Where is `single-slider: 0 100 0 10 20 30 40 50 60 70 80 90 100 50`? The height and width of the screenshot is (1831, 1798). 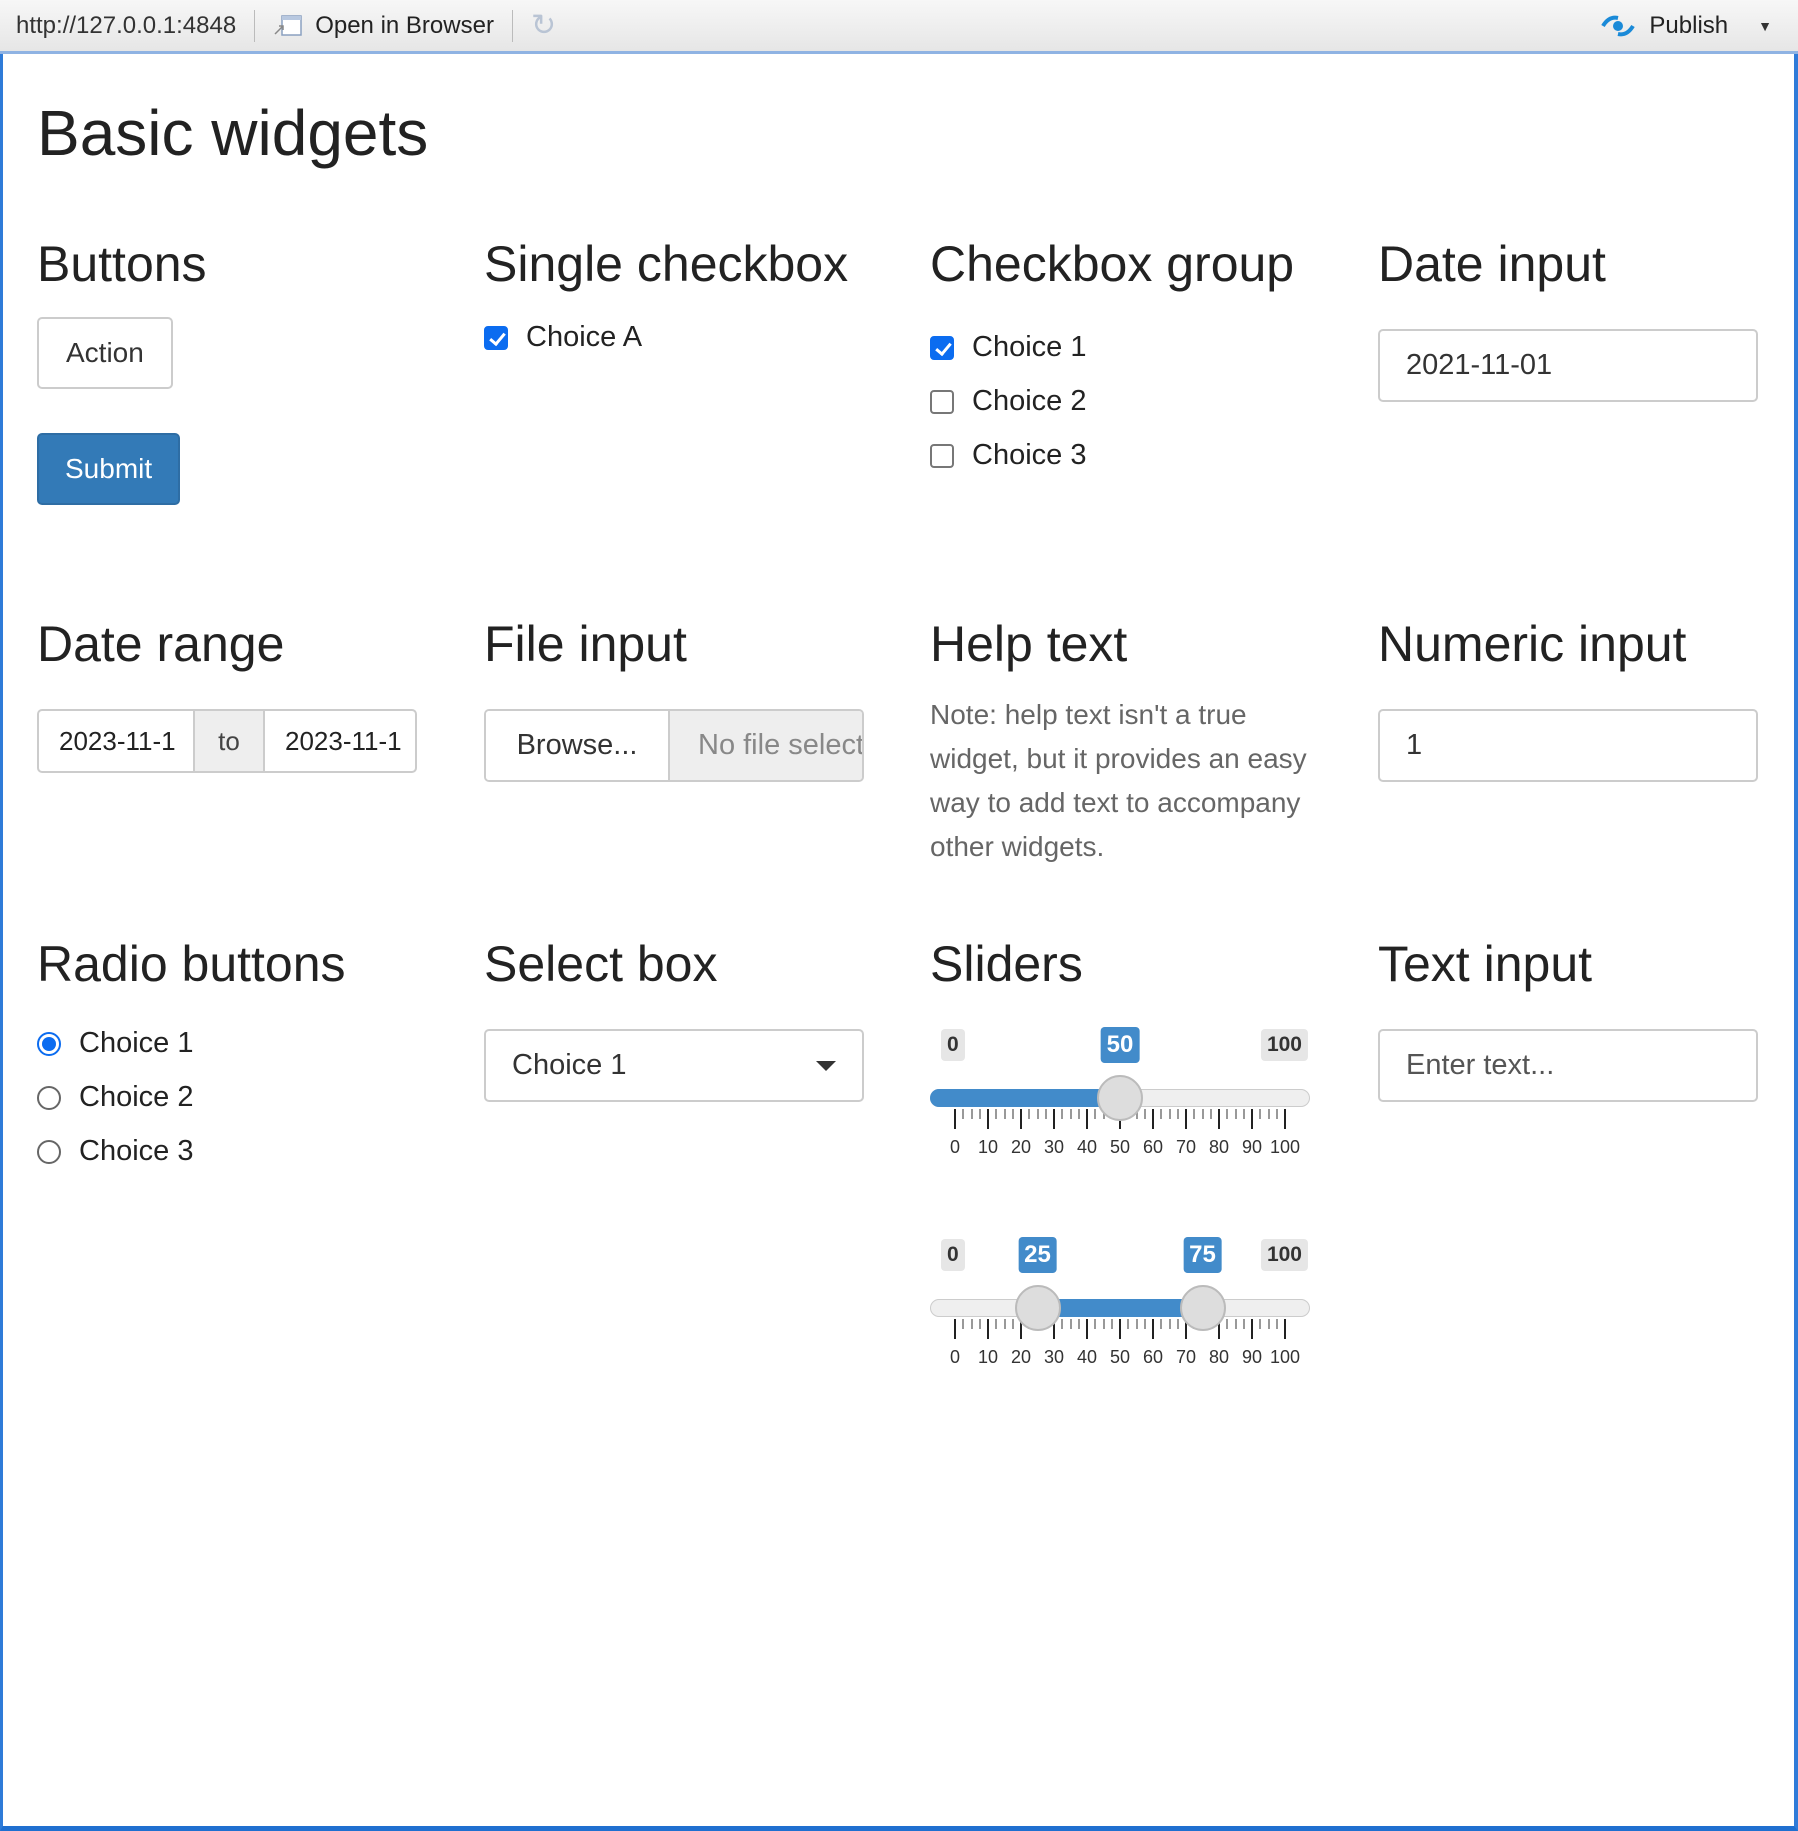 single-slider: 0 100 0 10 20 30 40 50 60 70 80 90 100 50 is located at coordinates (1120, 1098).